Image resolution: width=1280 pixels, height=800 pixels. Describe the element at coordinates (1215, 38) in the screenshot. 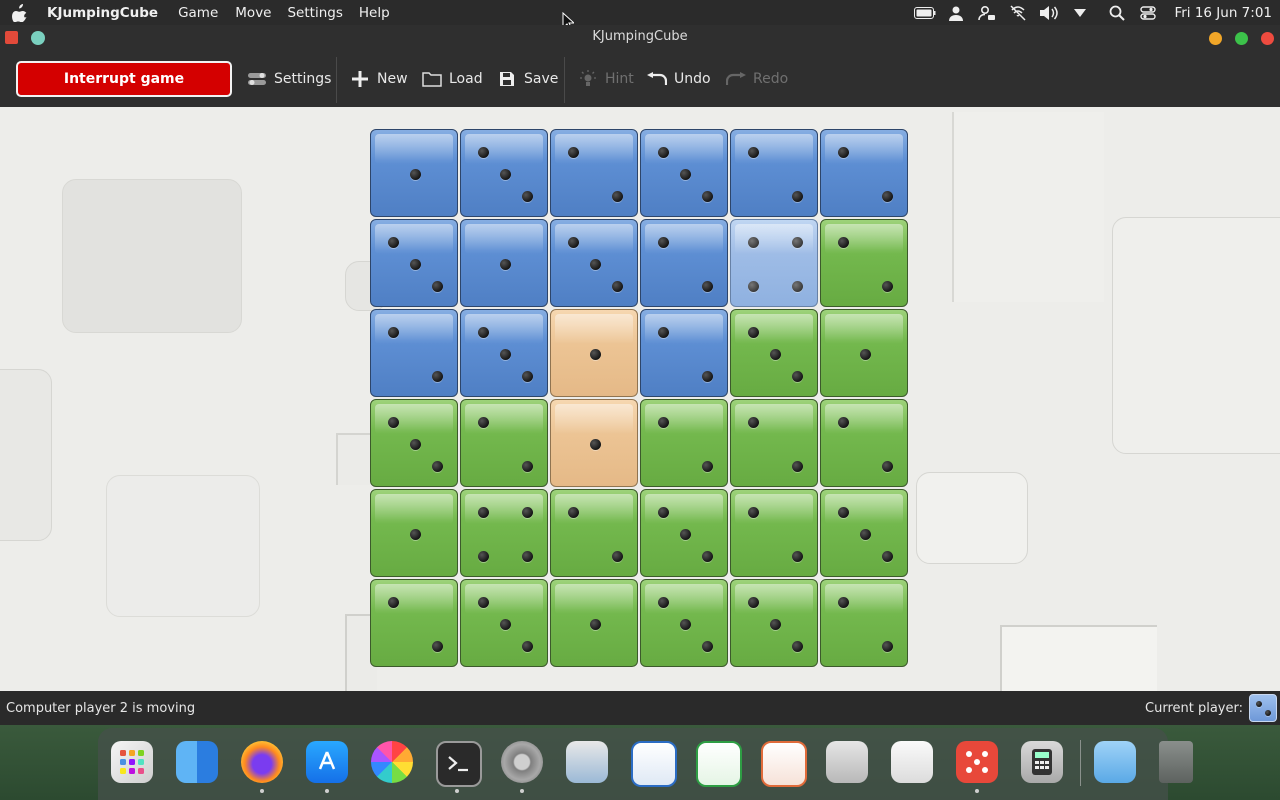

I see `minimize-button` at that location.